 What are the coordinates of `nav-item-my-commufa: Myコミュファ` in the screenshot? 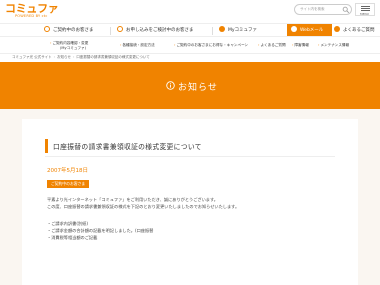 It's located at (238, 30).